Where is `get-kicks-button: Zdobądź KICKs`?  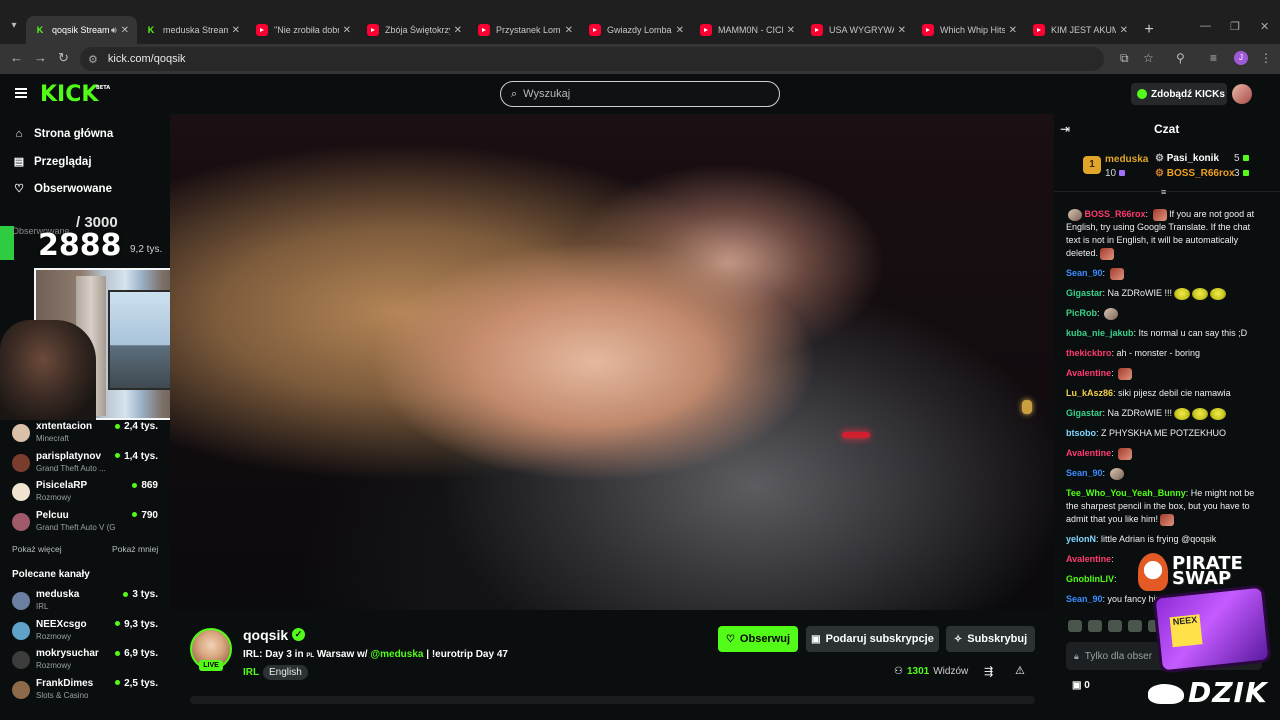 get-kicks-button: Zdobądź KICKs is located at coordinates (1179, 94).